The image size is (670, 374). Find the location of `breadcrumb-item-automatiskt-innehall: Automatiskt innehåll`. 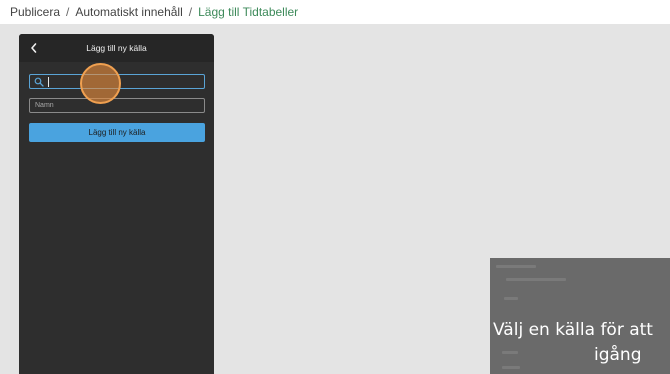

breadcrumb-item-automatiskt-innehall: Automatiskt innehåll is located at coordinates (128, 12).